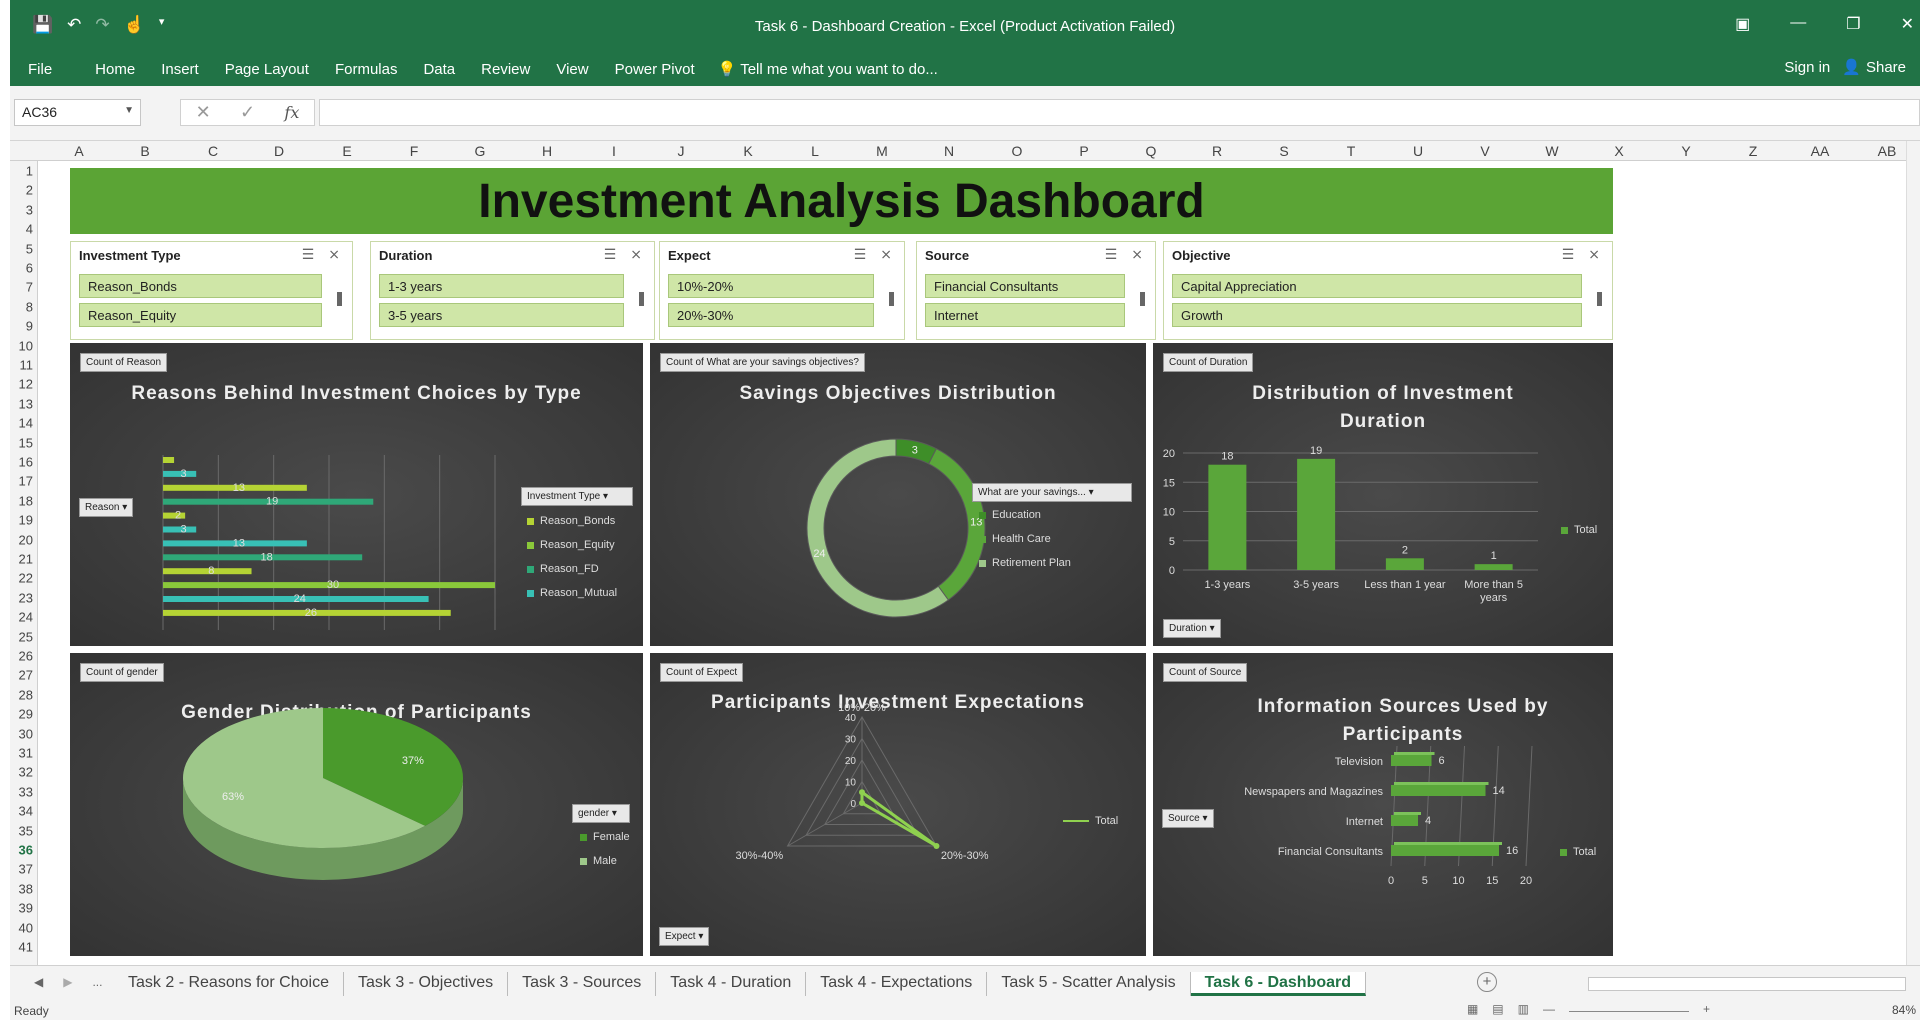 Image resolution: width=1920 pixels, height=1020 pixels. What do you see at coordinates (26, 869) in the screenshot?
I see `row-header: 37` at bounding box center [26, 869].